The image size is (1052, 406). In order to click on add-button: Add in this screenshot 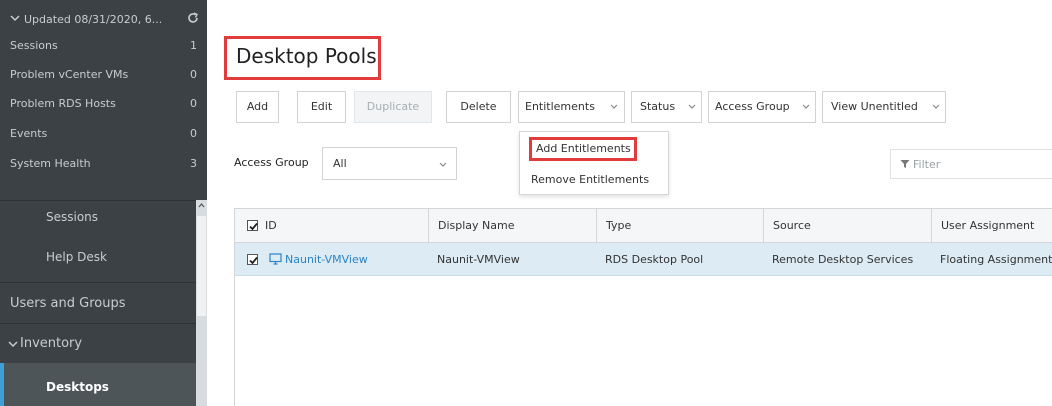, I will do `click(257, 107)`.